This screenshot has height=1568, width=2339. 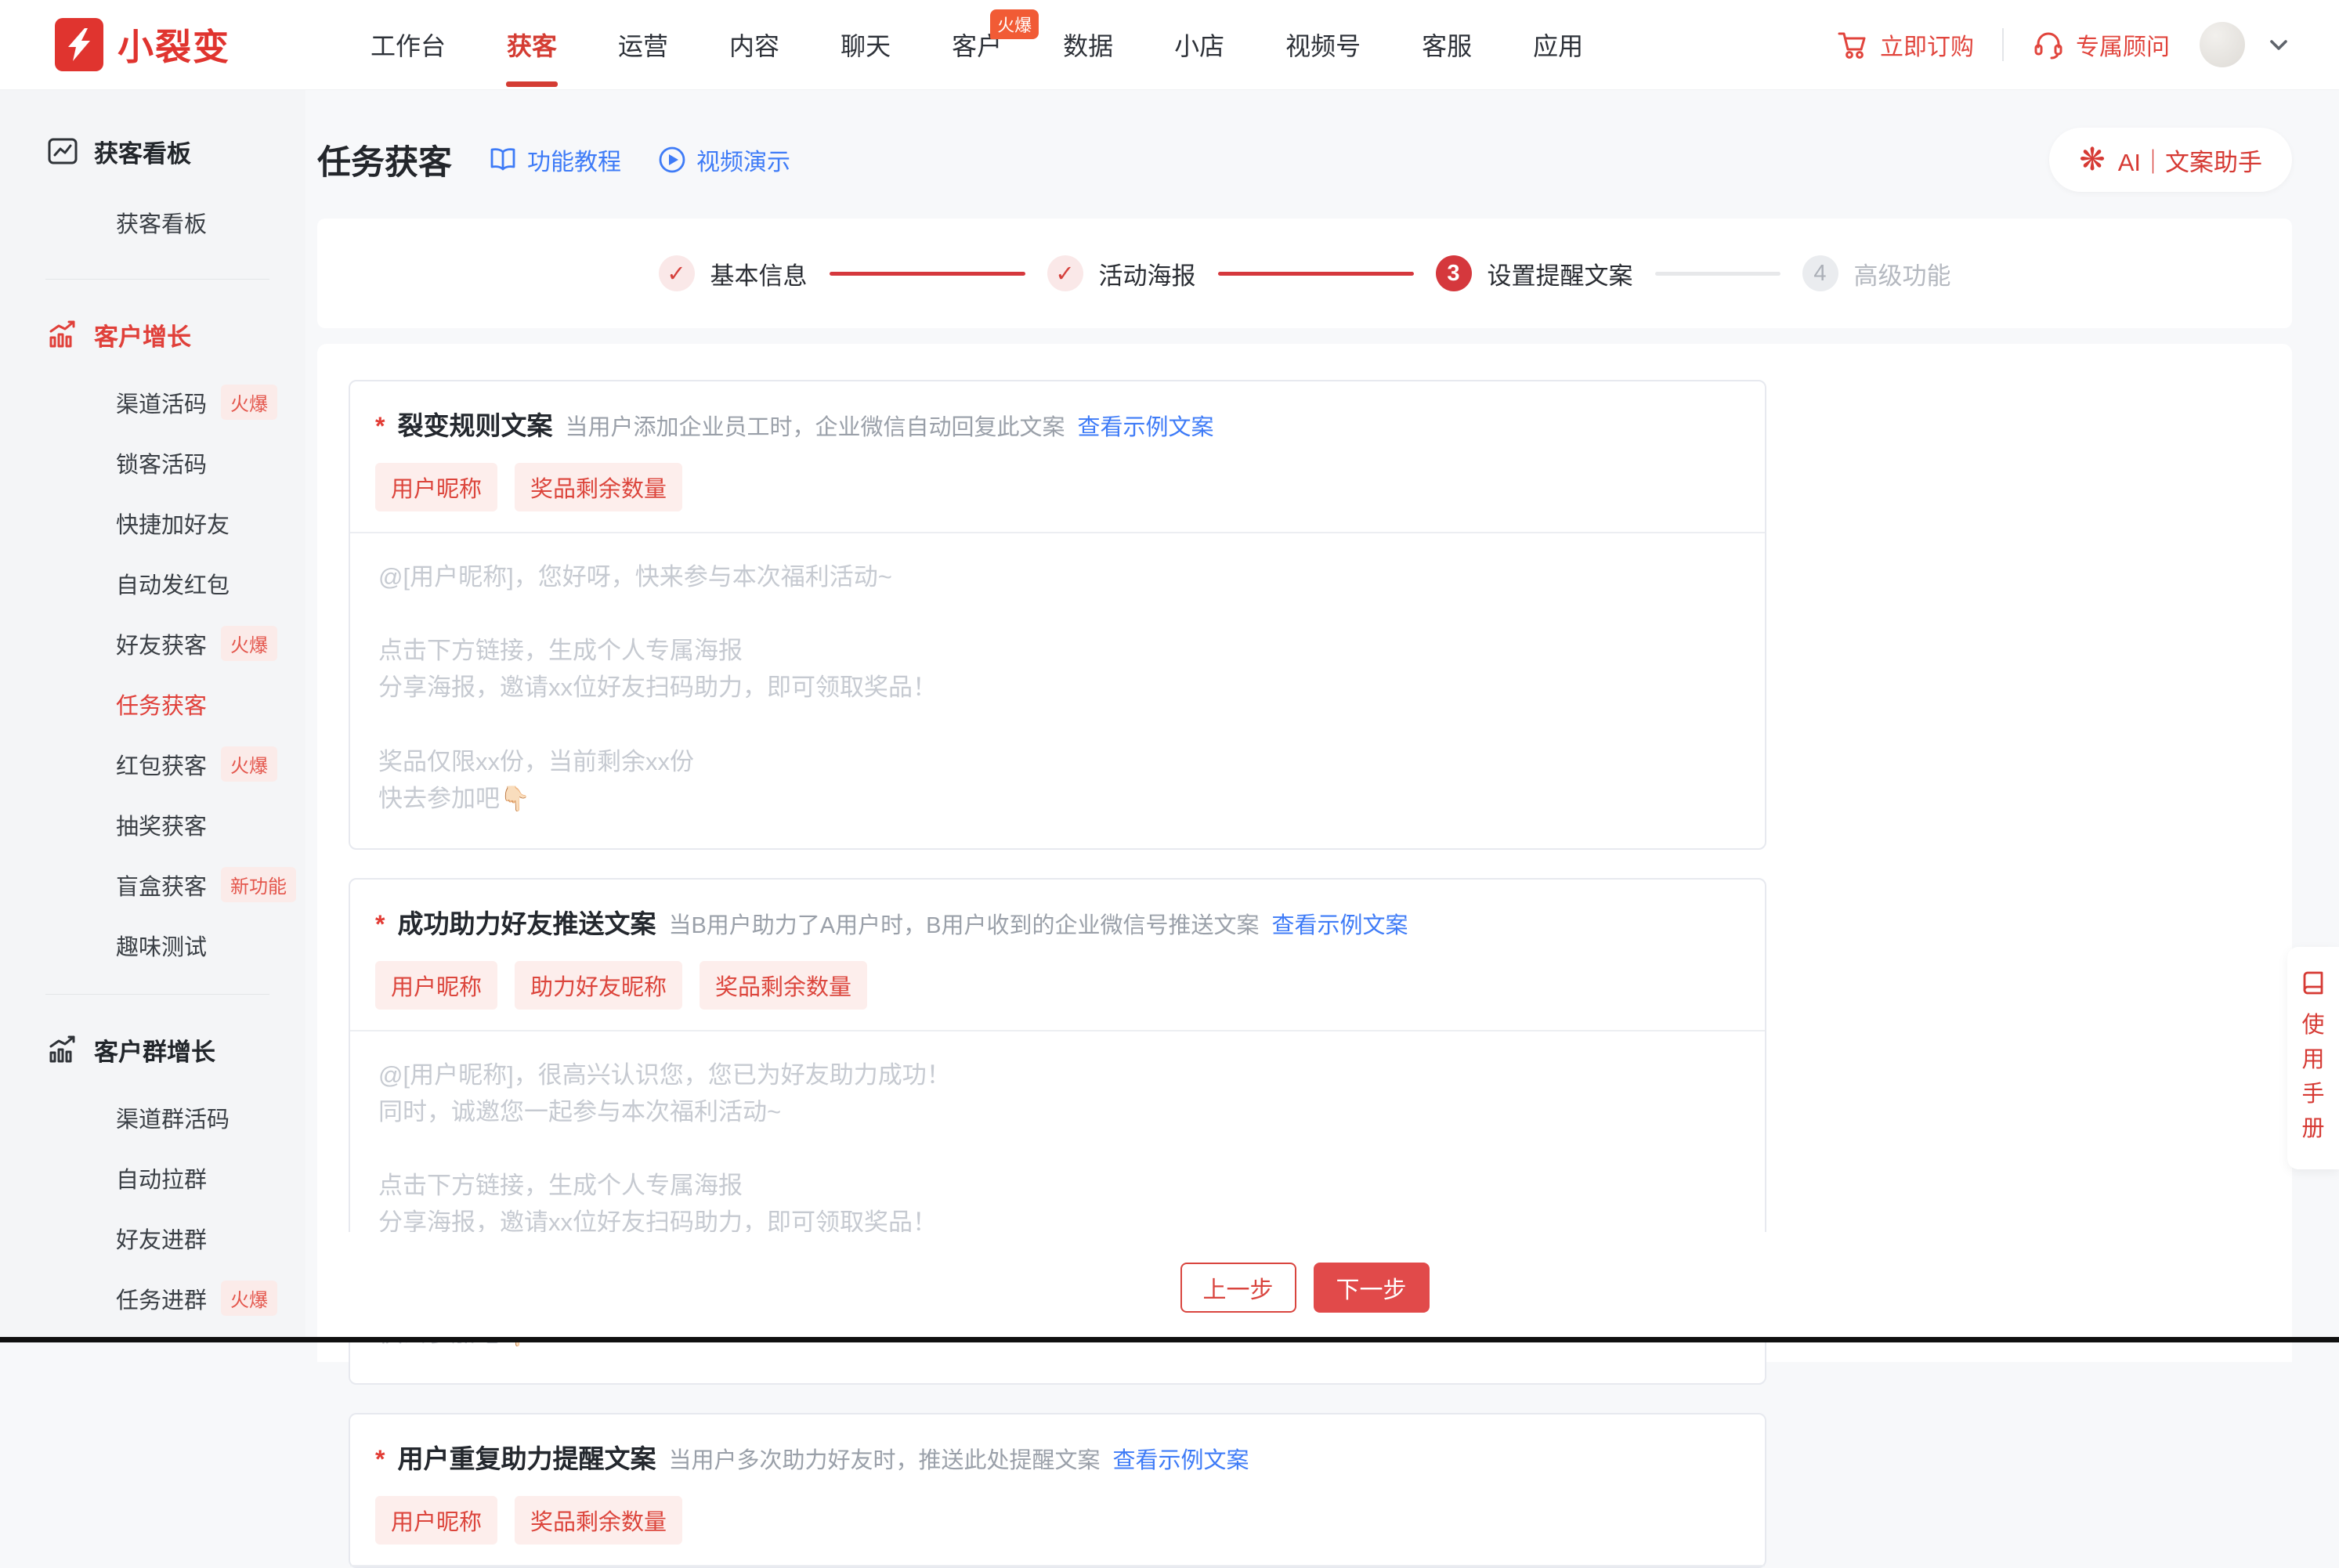 I want to click on advisor-button: 专属顾问, so click(x=2101, y=44).